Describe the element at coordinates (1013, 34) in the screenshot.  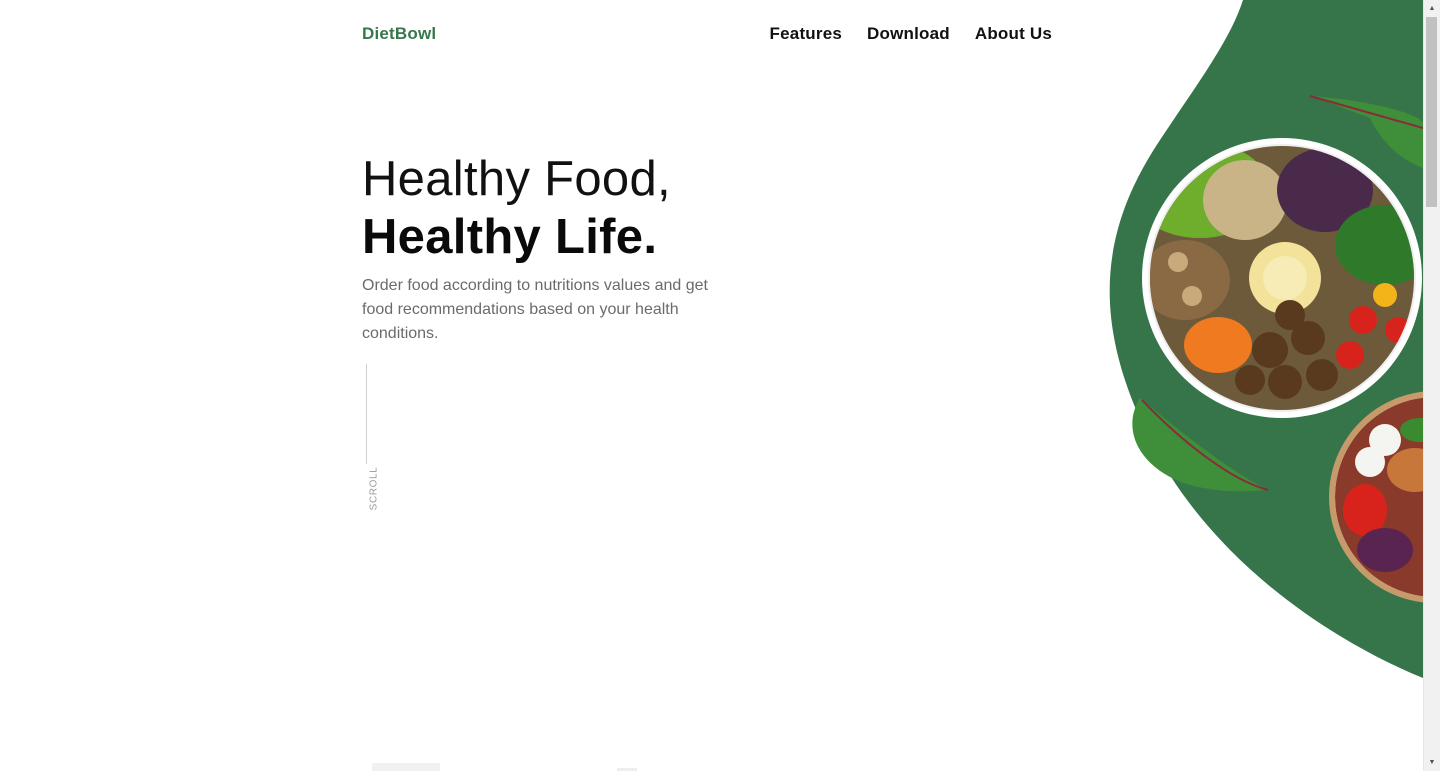
I see `nav-item-about-us: About Us` at that location.